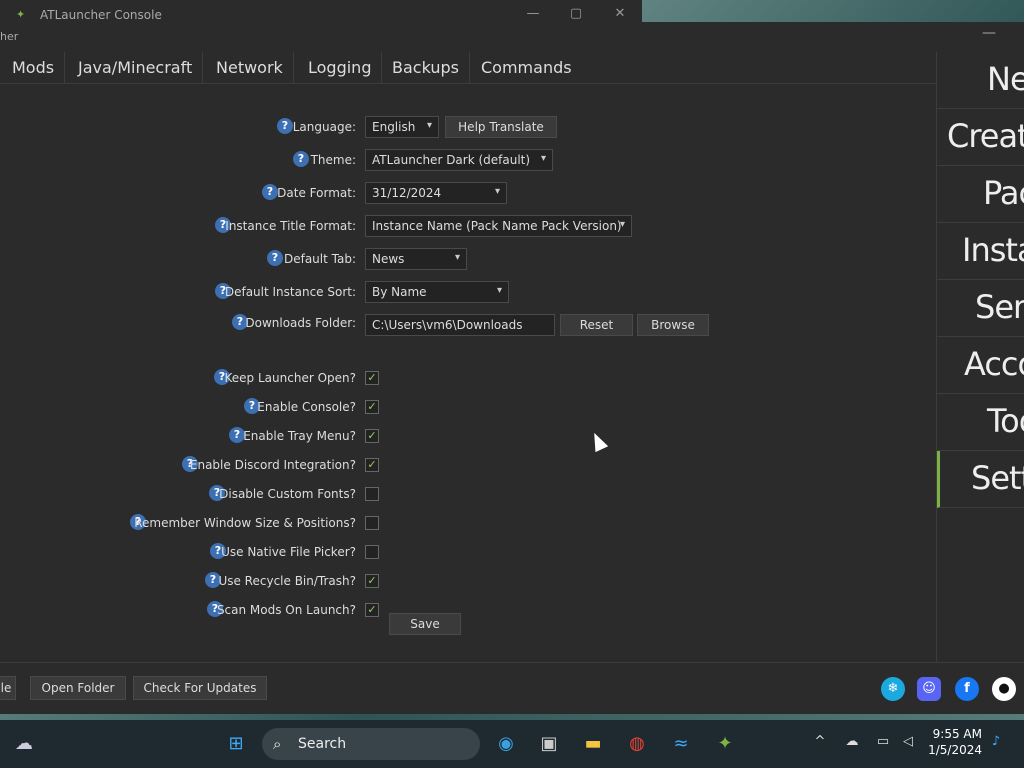 The height and width of the screenshot is (768, 1024). I want to click on enable-discord-integration-checkbox: ✓, so click(372, 465).